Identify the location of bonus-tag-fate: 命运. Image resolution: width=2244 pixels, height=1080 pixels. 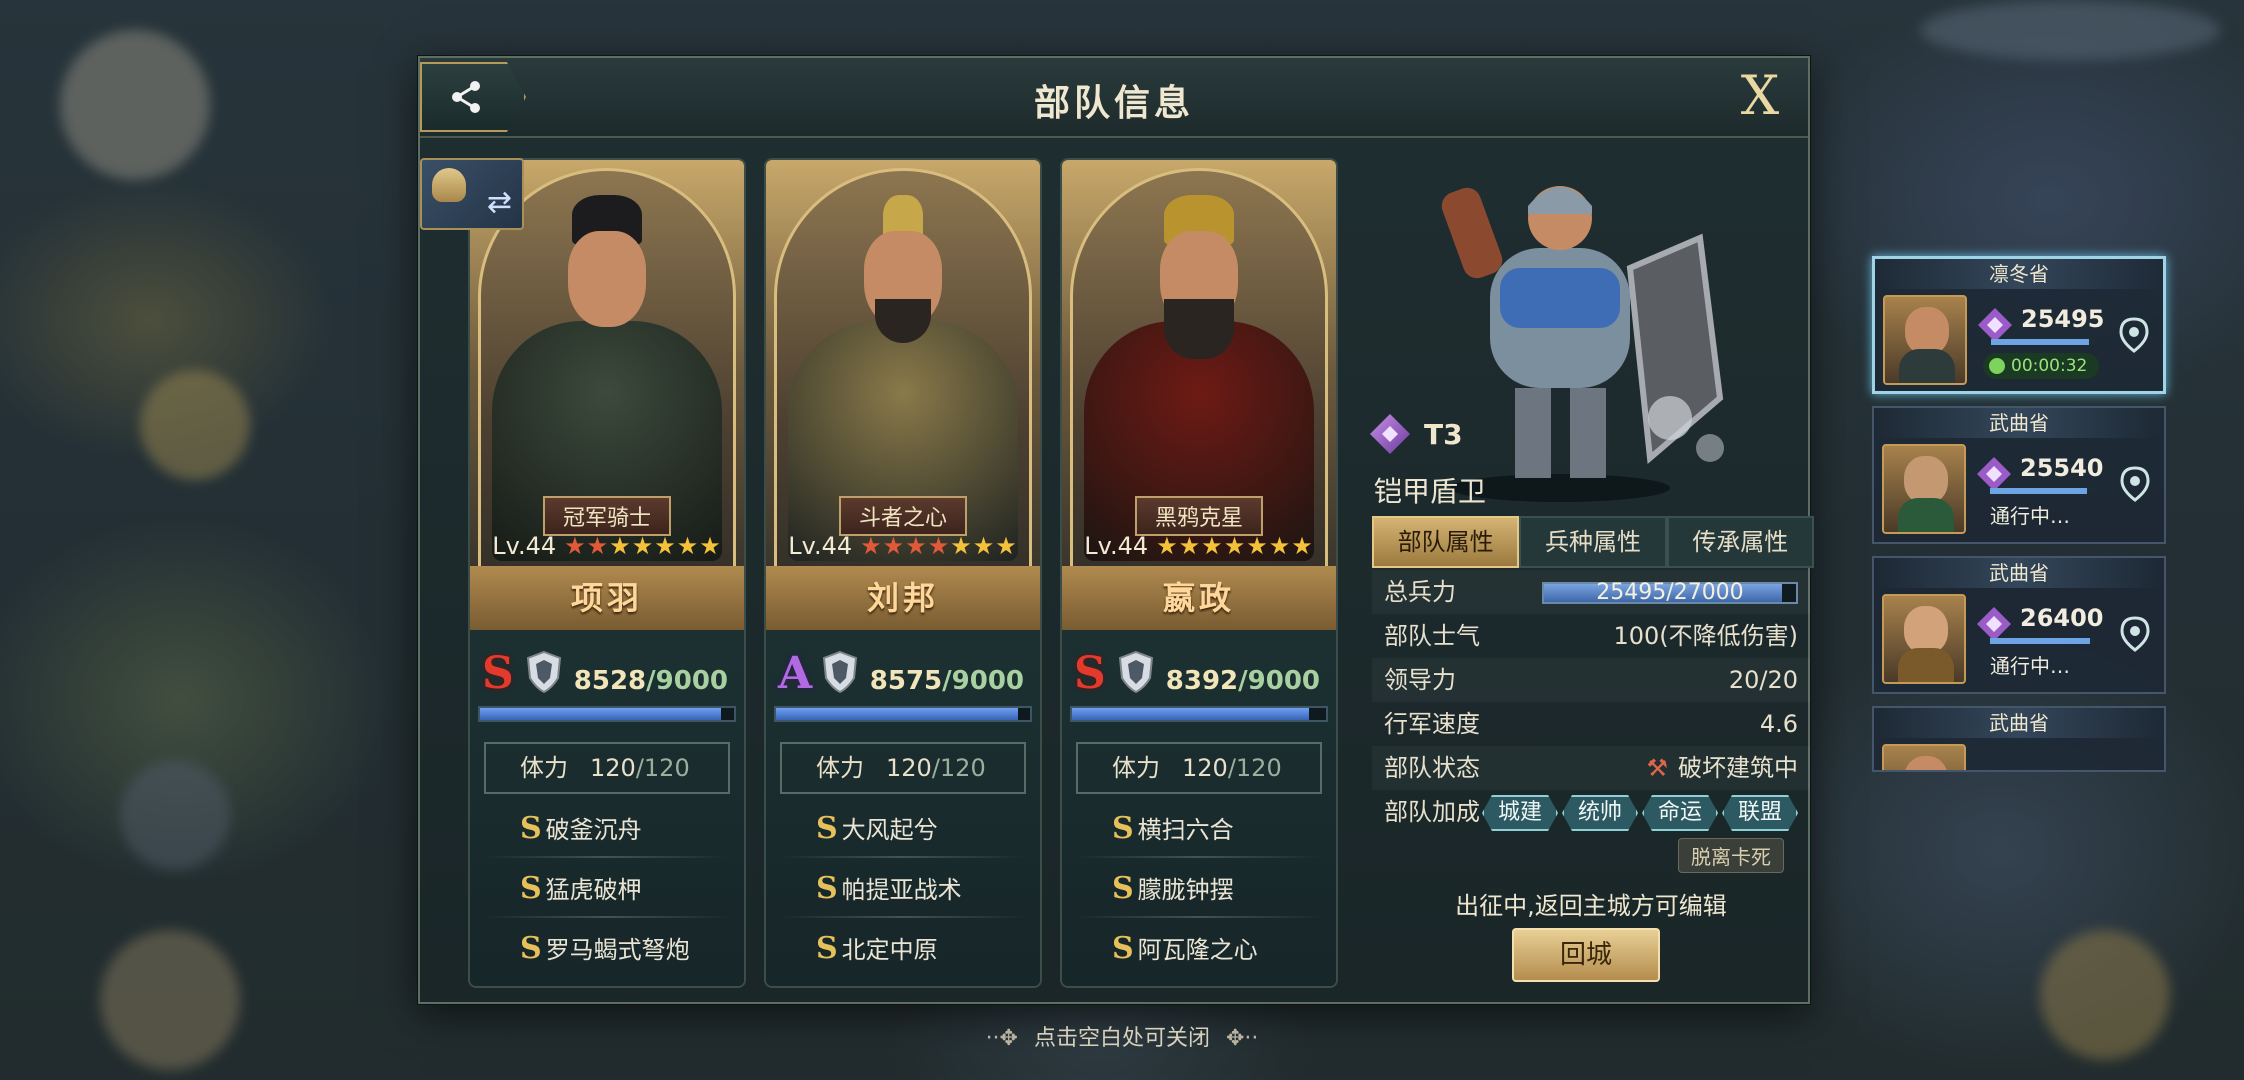
(1680, 813).